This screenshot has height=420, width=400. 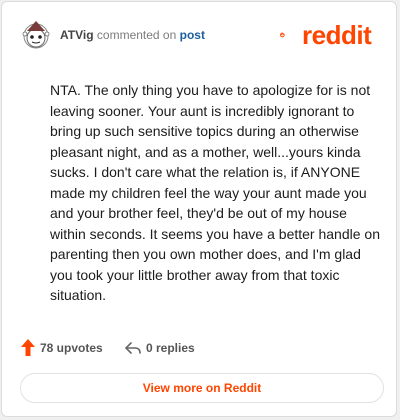 What do you see at coordinates (136, 35) in the screenshot?
I see `commented-on-text: commented on` at bounding box center [136, 35].